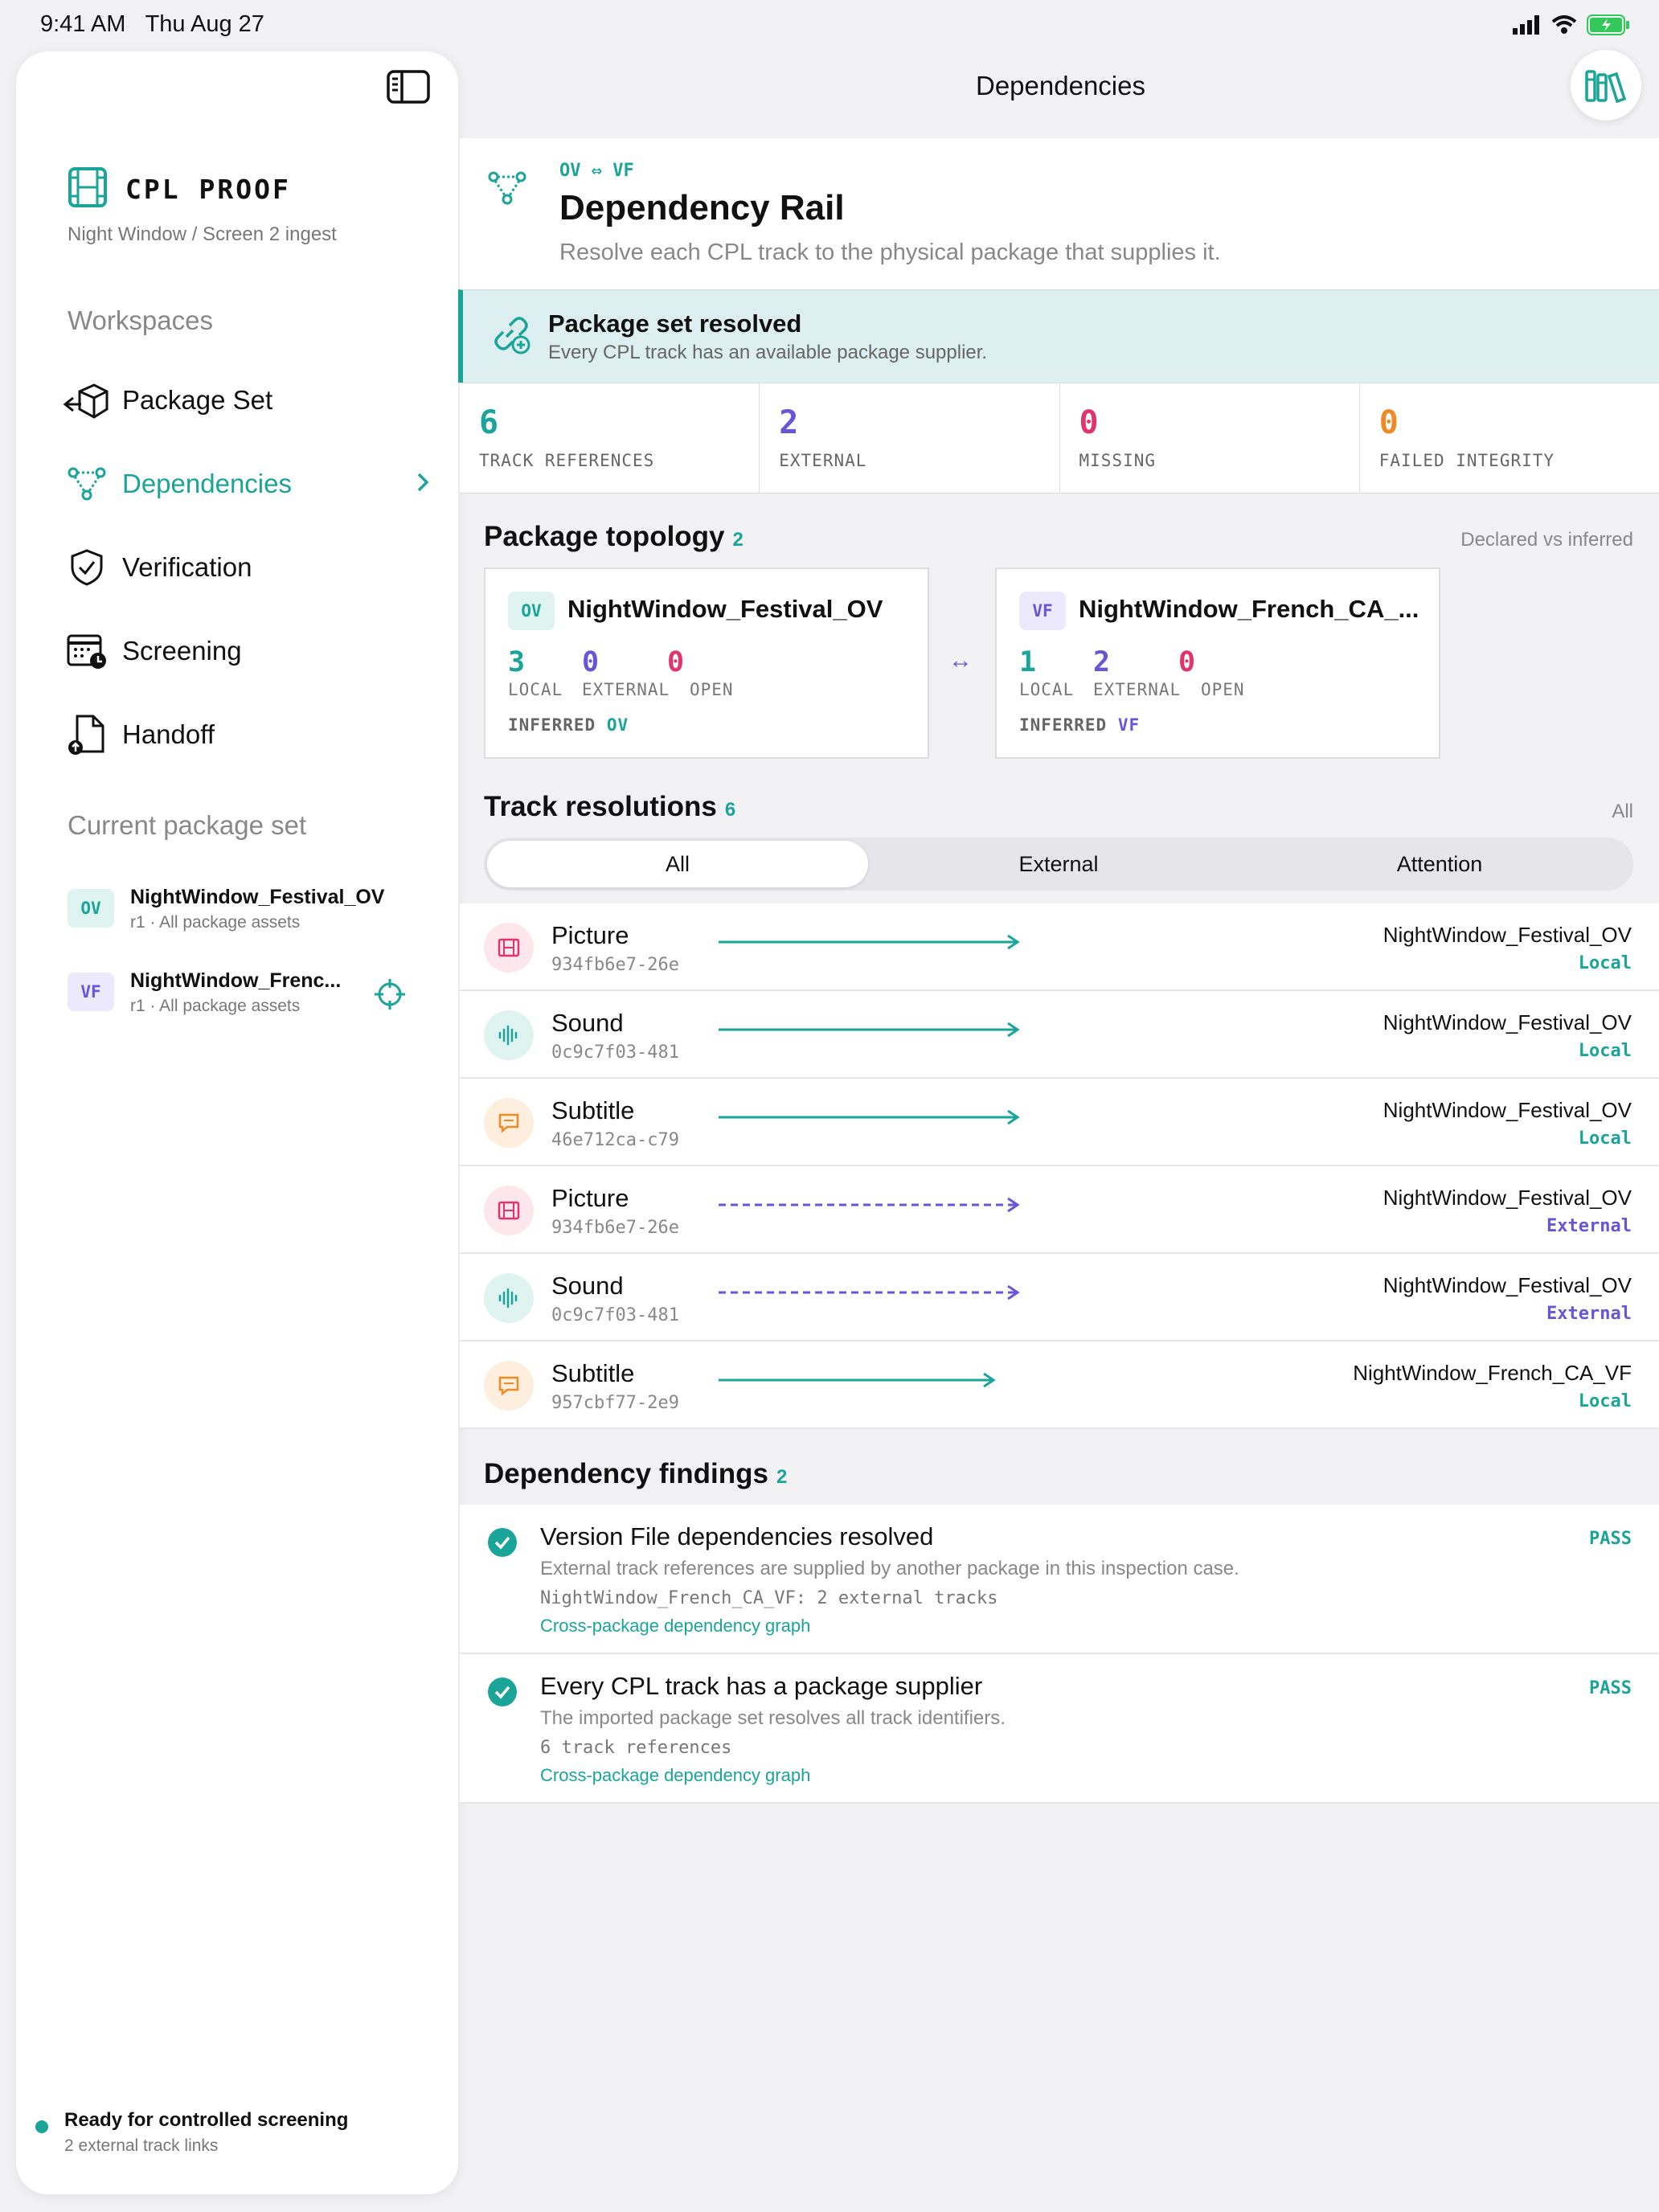 This screenshot has width=1659, height=2212. I want to click on package-subtitle: r1 · All package assets, so click(216, 1006).